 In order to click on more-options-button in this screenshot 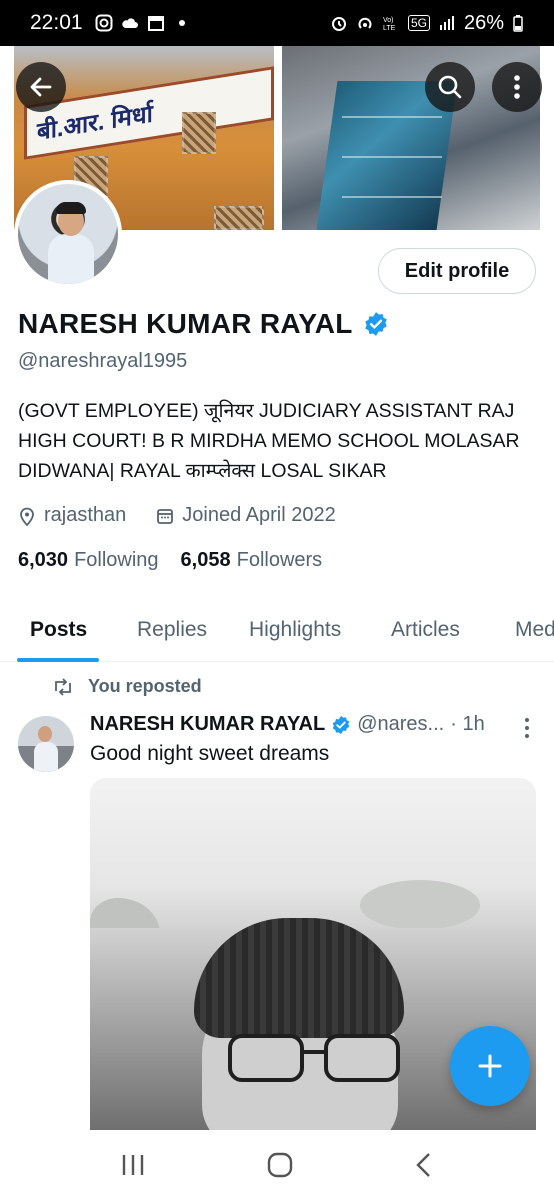, I will do `click(517, 87)`.